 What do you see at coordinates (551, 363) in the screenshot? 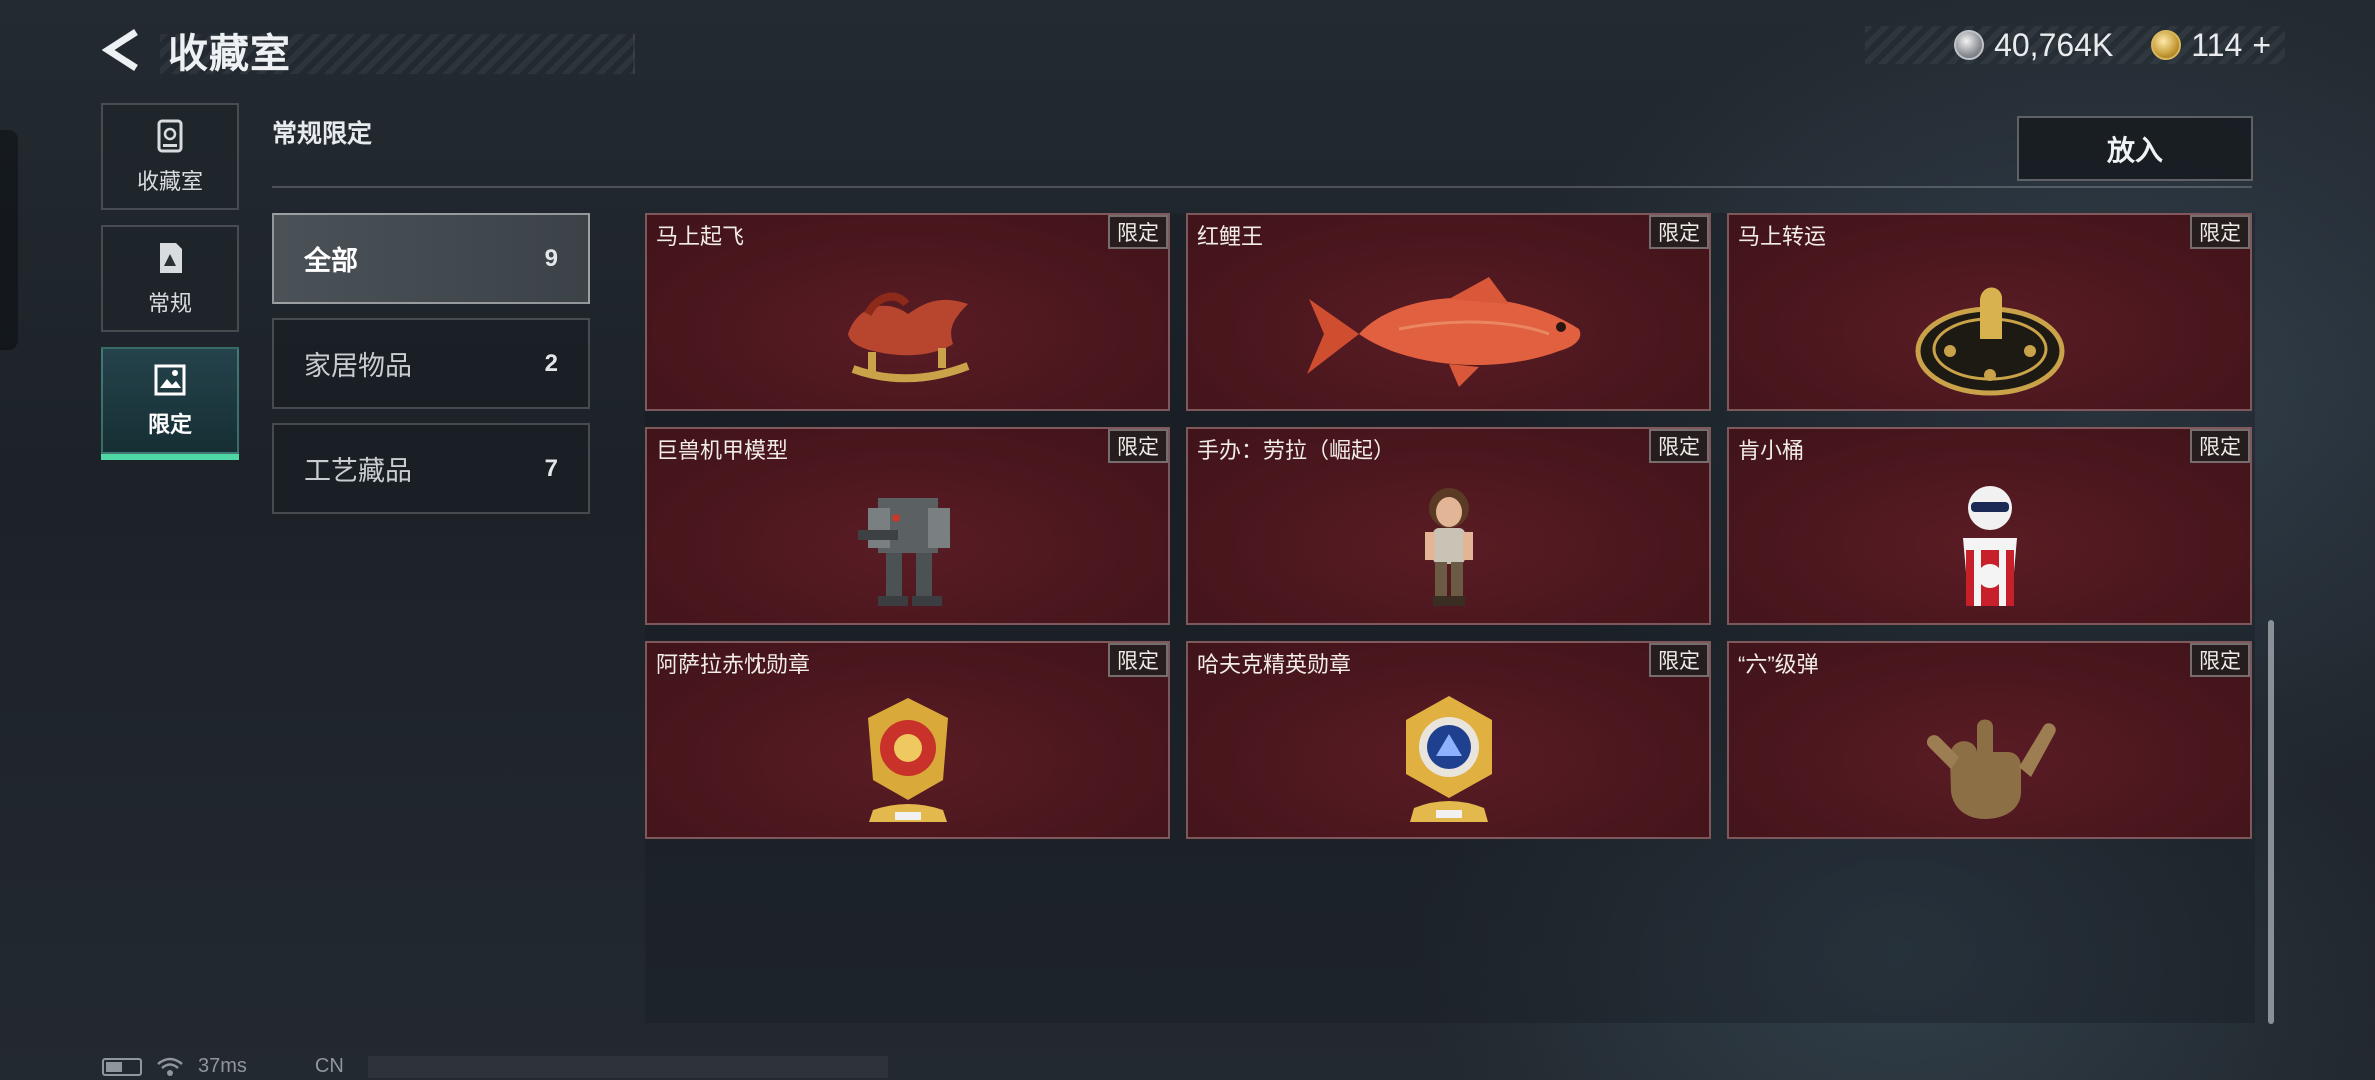
I see `category-count: 2` at bounding box center [551, 363].